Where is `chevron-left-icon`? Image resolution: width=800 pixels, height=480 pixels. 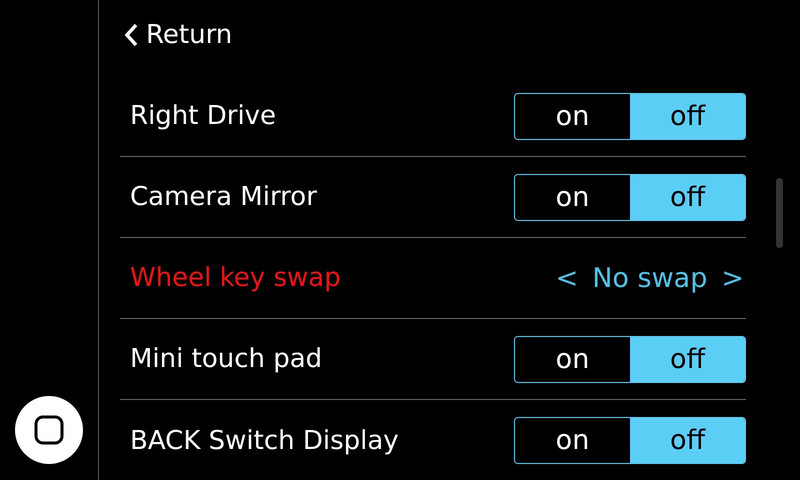 chevron-left-icon is located at coordinates (131, 35).